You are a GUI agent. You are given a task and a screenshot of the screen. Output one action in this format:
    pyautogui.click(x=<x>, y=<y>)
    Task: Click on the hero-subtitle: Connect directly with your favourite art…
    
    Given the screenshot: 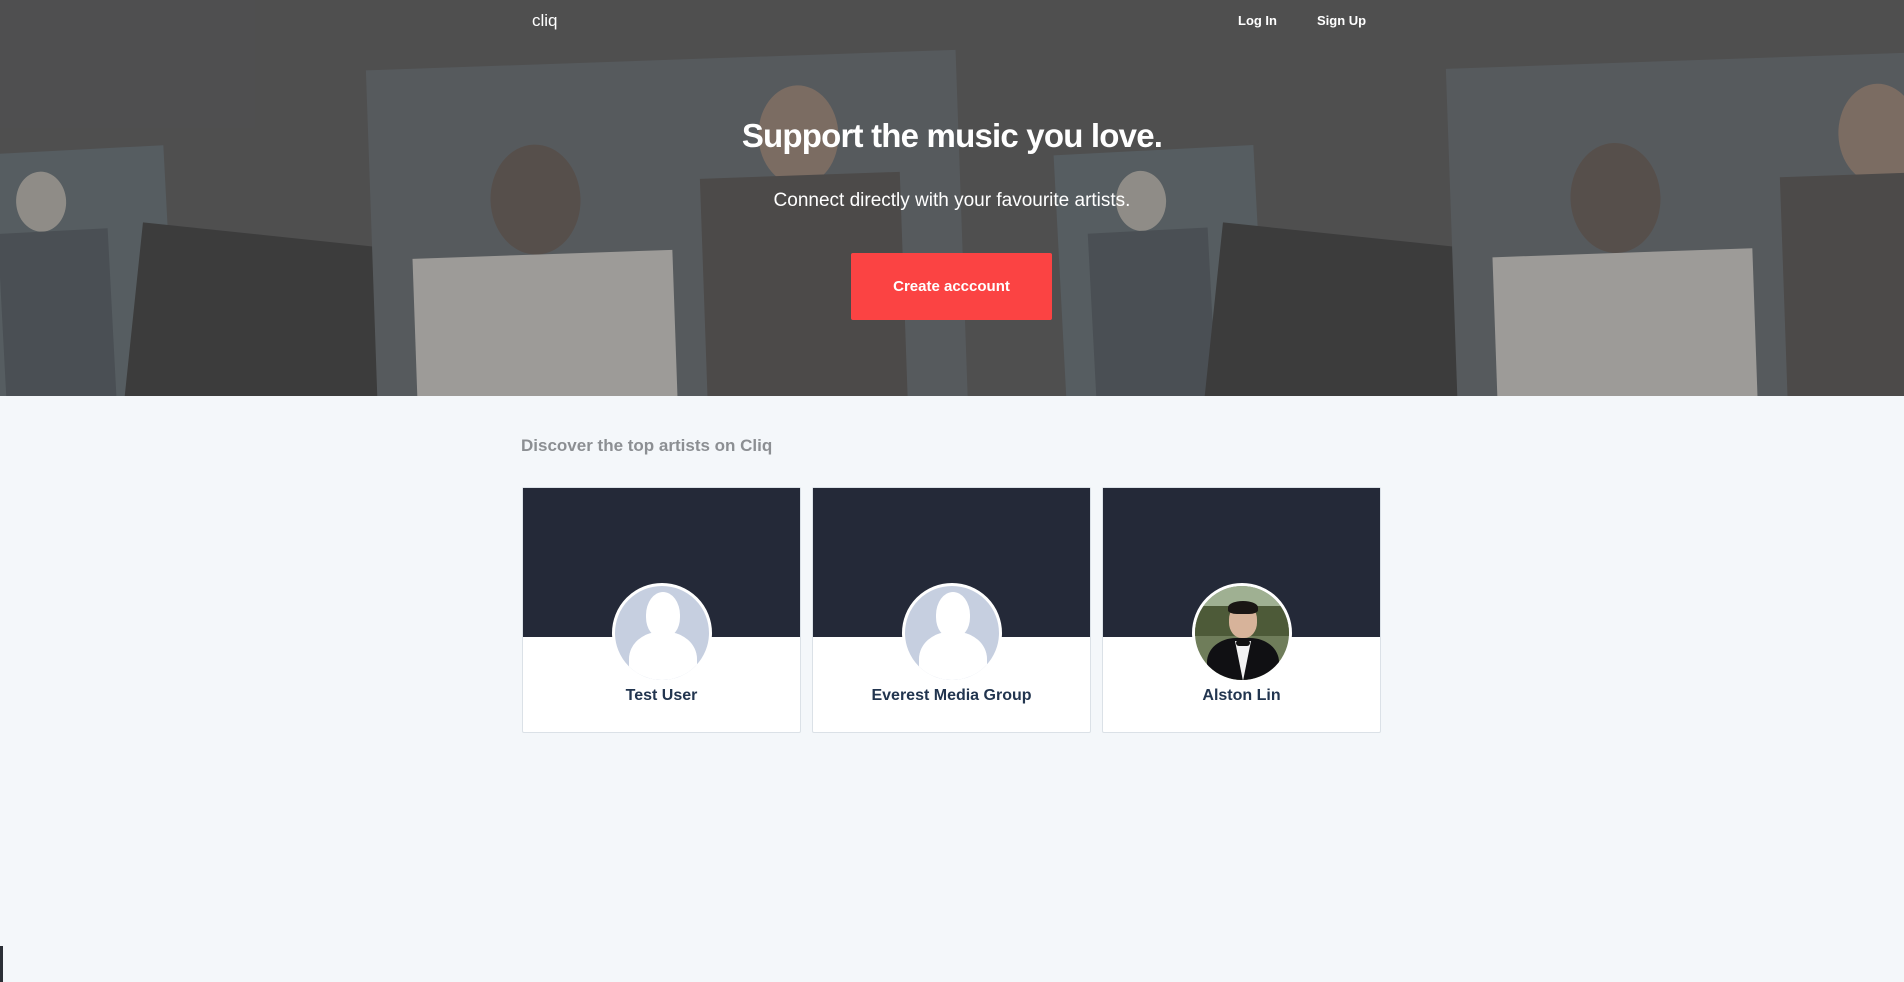 What is the action you would take?
    pyautogui.click(x=952, y=200)
    